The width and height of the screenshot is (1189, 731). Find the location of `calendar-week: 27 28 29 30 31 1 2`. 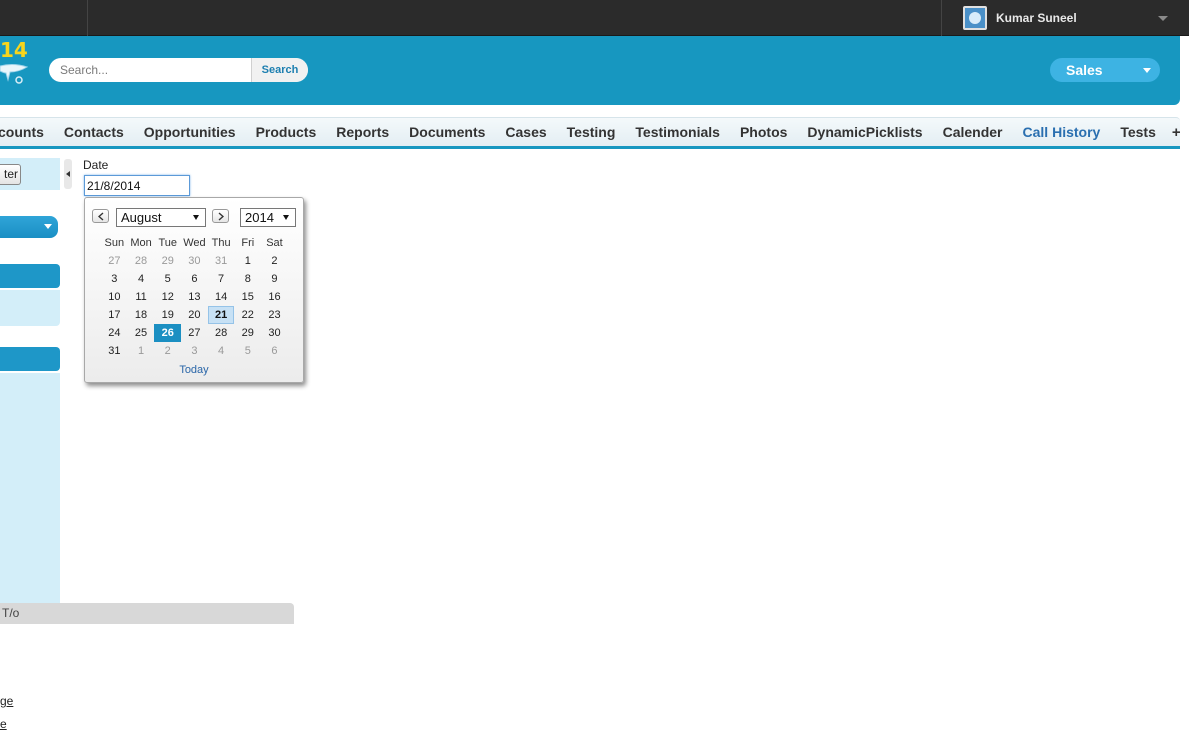

calendar-week: 27 28 29 30 31 1 2 is located at coordinates (194, 261).